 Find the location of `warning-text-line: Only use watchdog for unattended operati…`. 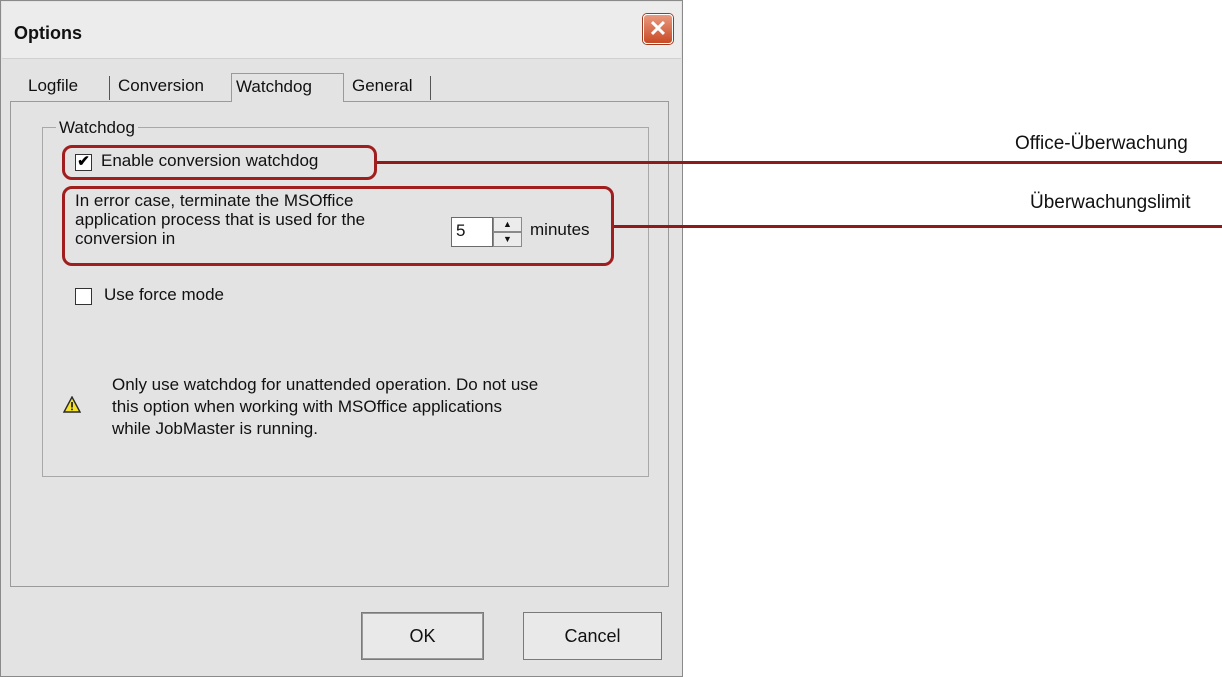

warning-text-line: Only use watchdog for unattended operati… is located at coordinates (325, 384).